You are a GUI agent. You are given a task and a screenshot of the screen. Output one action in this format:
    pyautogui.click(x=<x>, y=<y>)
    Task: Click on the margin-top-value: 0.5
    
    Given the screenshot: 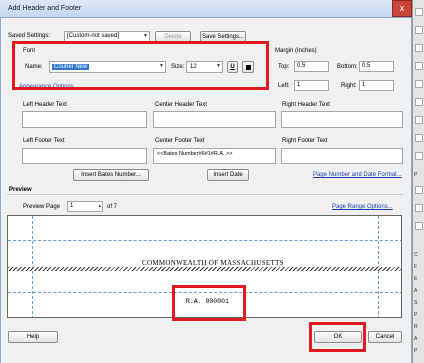 What is the action you would take?
    pyautogui.click(x=301, y=66)
    